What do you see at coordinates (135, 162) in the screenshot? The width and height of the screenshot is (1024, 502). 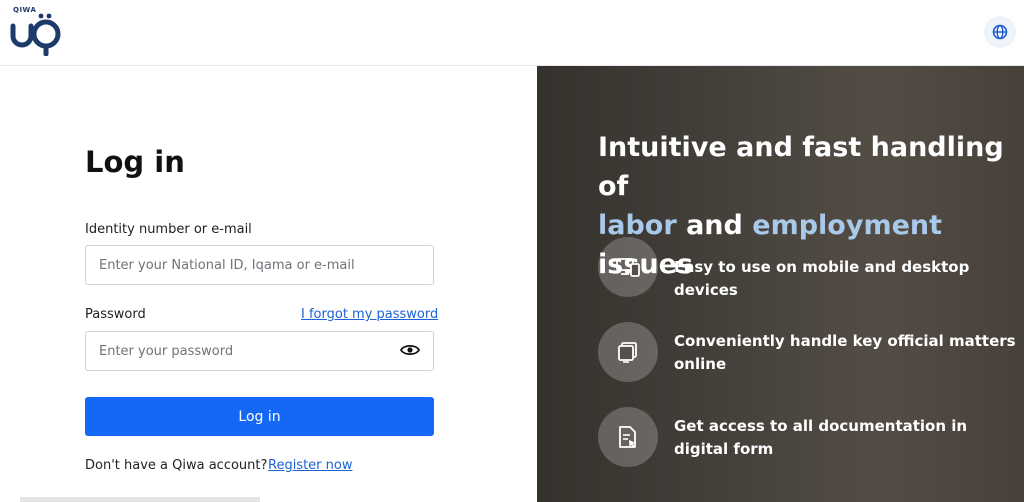 I see `page-title: Log in` at bounding box center [135, 162].